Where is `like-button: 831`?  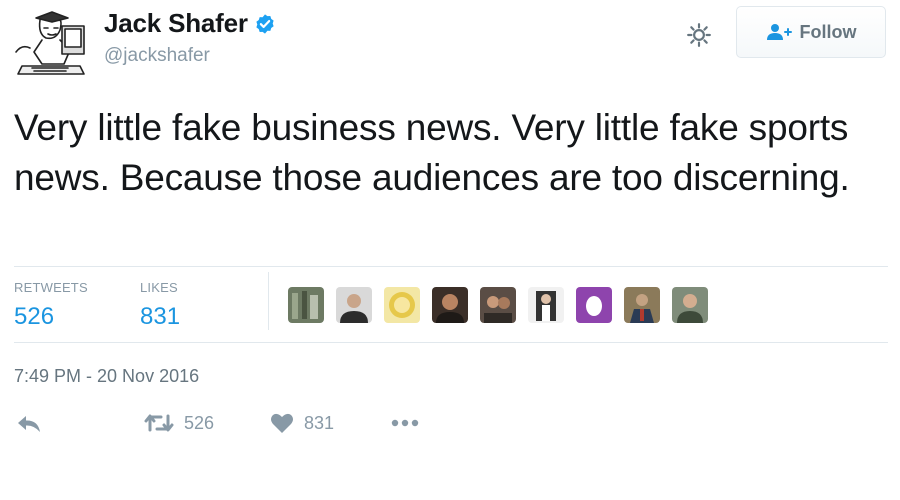
like-button: 831 is located at coordinates (302, 423).